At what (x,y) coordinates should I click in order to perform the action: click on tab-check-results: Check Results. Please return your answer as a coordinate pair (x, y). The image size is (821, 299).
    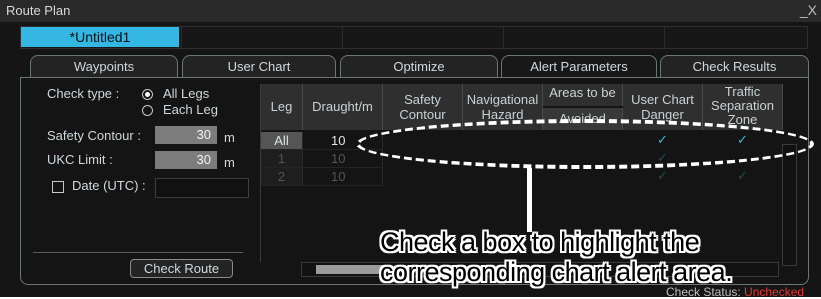
    Looking at the image, I should click on (734, 66).